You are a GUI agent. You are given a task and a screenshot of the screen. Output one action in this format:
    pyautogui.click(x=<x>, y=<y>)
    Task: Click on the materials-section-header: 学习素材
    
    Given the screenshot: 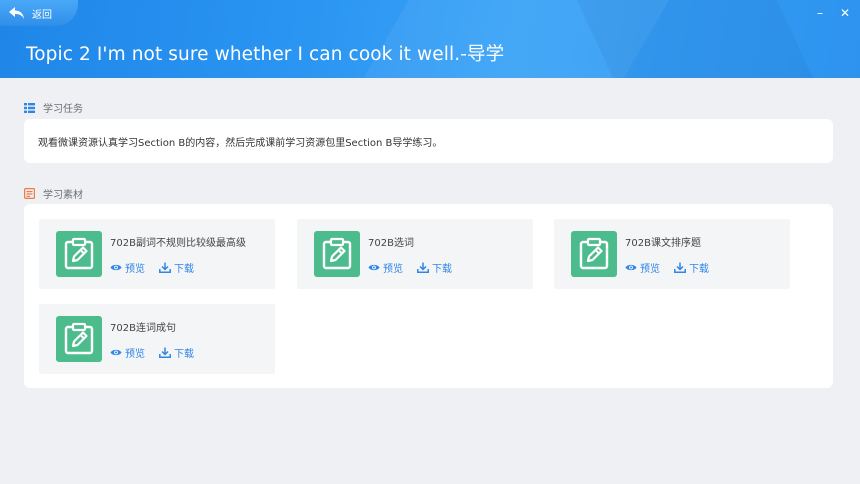 What is the action you would take?
    pyautogui.click(x=53, y=193)
    